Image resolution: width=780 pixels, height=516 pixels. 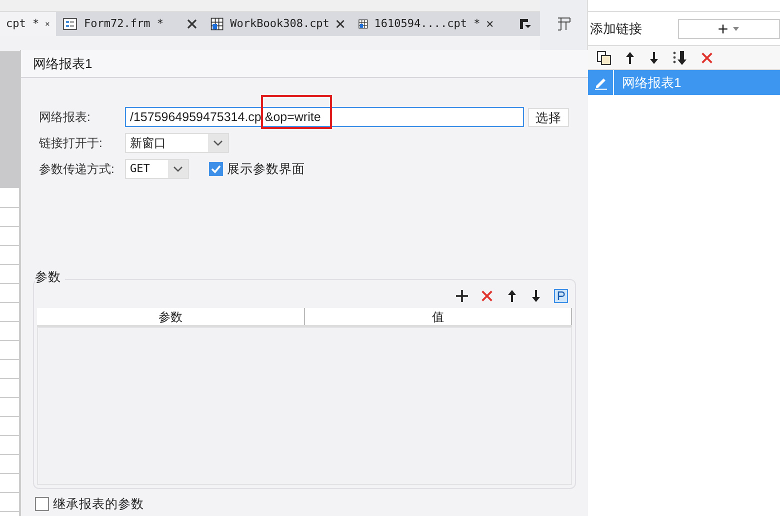 I want to click on checkbox-label: 继承报表的参数, so click(x=98, y=504).